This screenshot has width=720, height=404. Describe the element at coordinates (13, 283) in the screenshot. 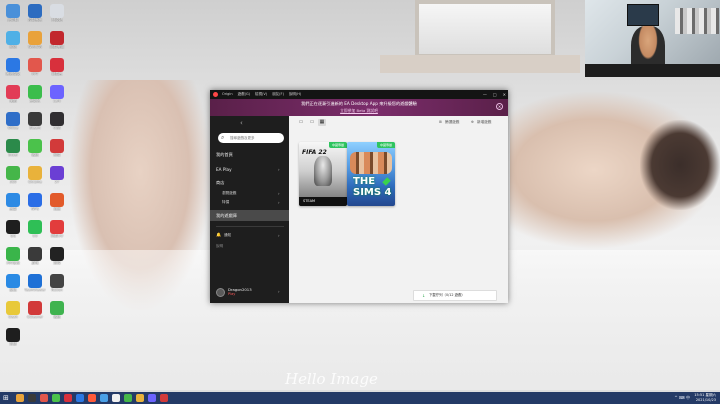

I see `desktop-icon: 驱动` at that location.